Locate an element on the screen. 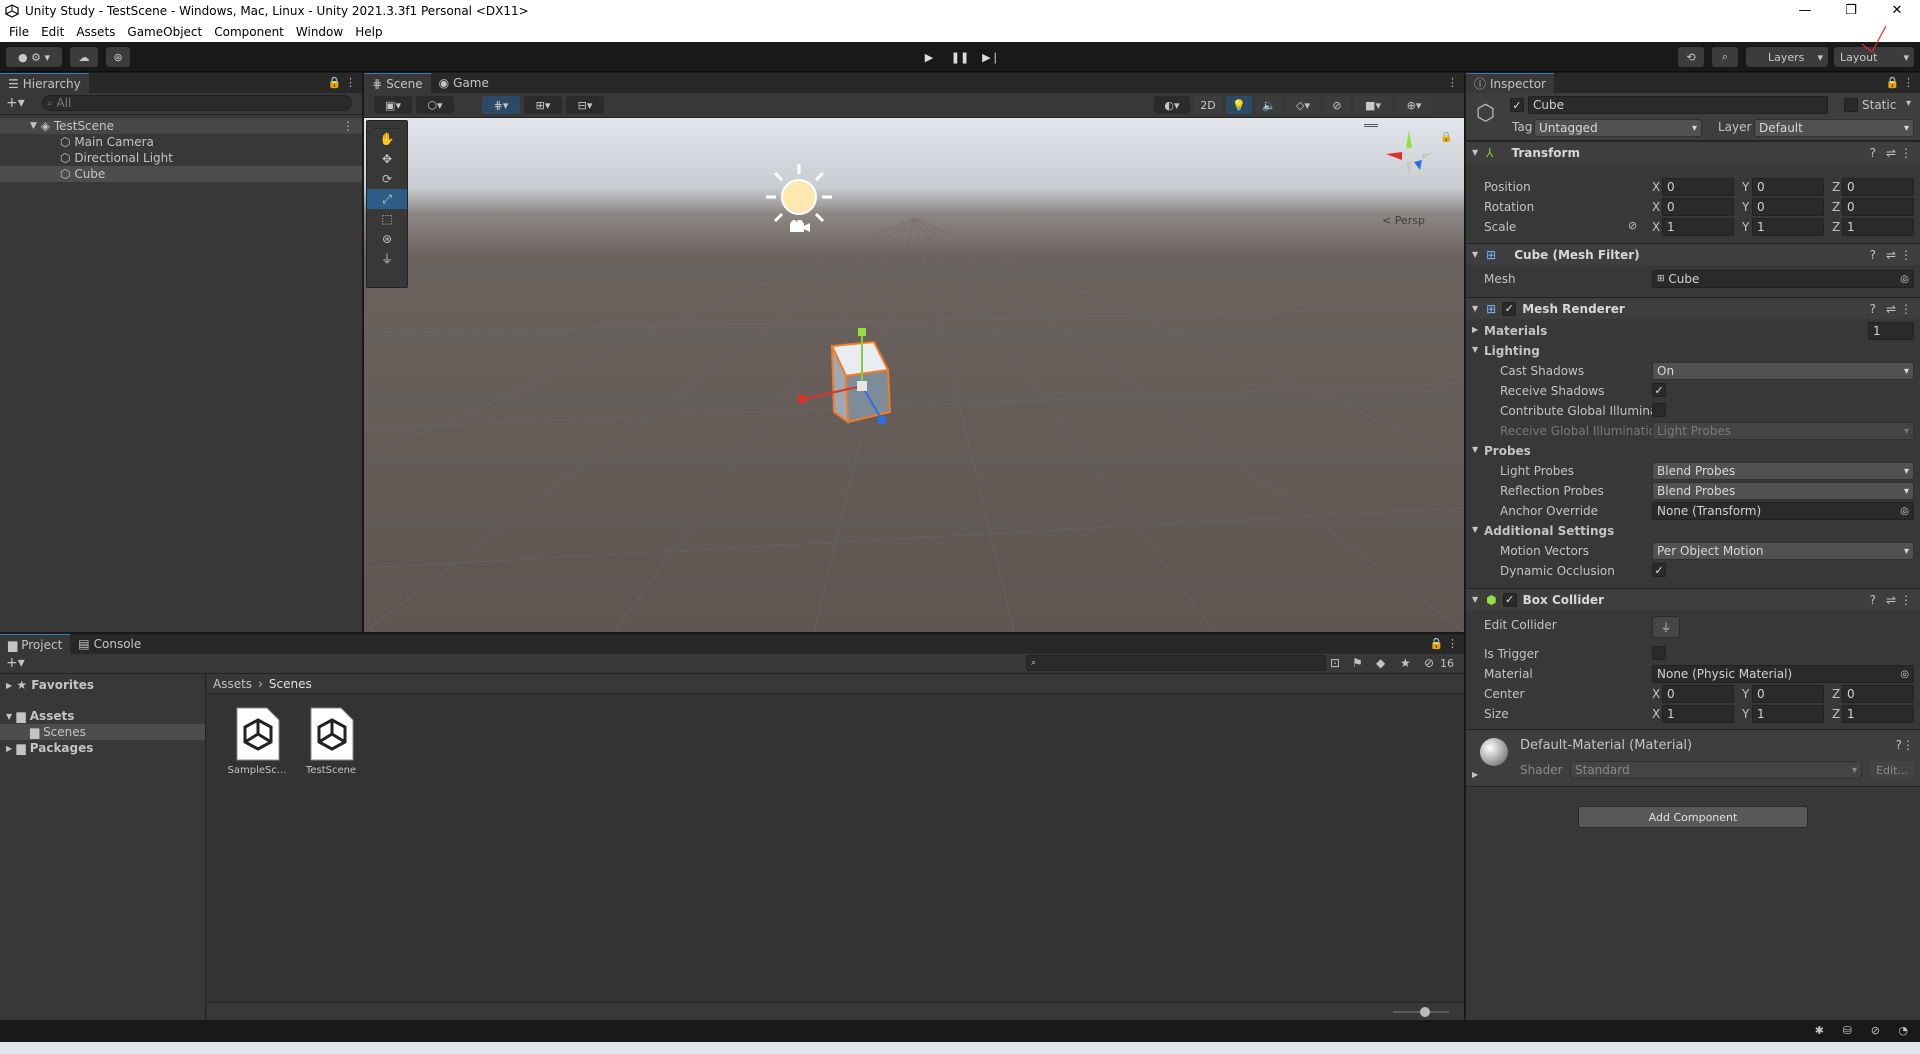 The height and width of the screenshot is (1054, 1920). mesh-renderer-header: ▼ ⊞ ✓ Mesh Renderer ? ⇌ ⋮ is located at coordinates (1693, 308).